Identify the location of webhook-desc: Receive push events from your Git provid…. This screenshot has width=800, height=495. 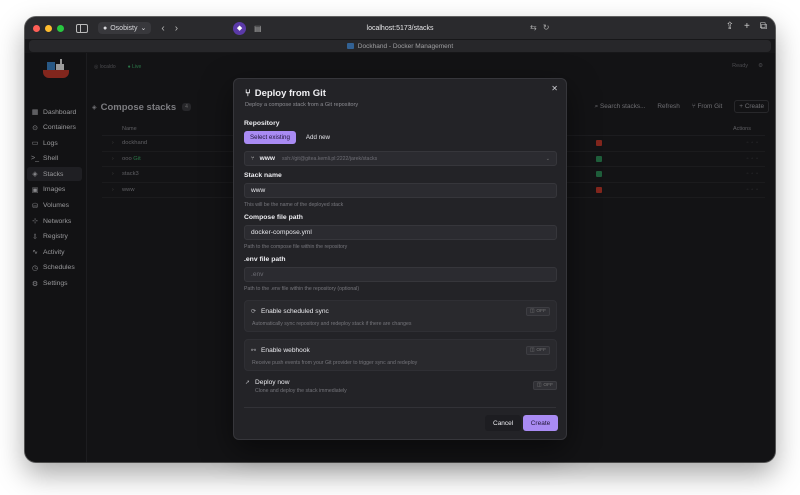
(335, 363).